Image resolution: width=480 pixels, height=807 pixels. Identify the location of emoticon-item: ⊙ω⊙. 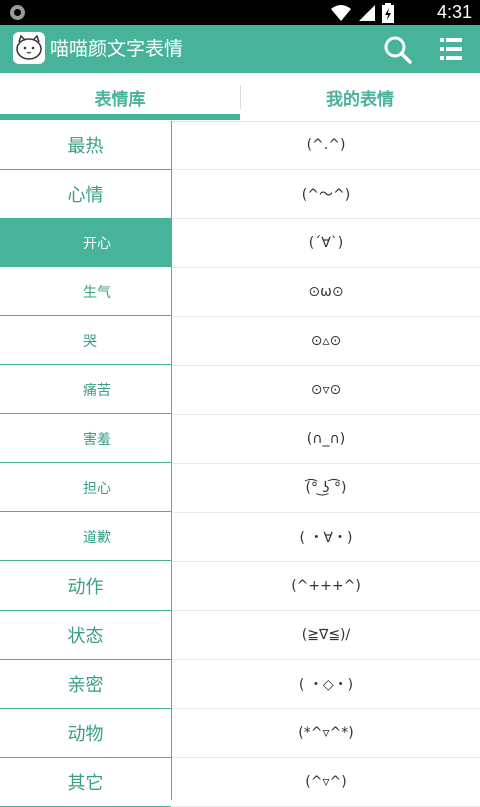
(326, 292).